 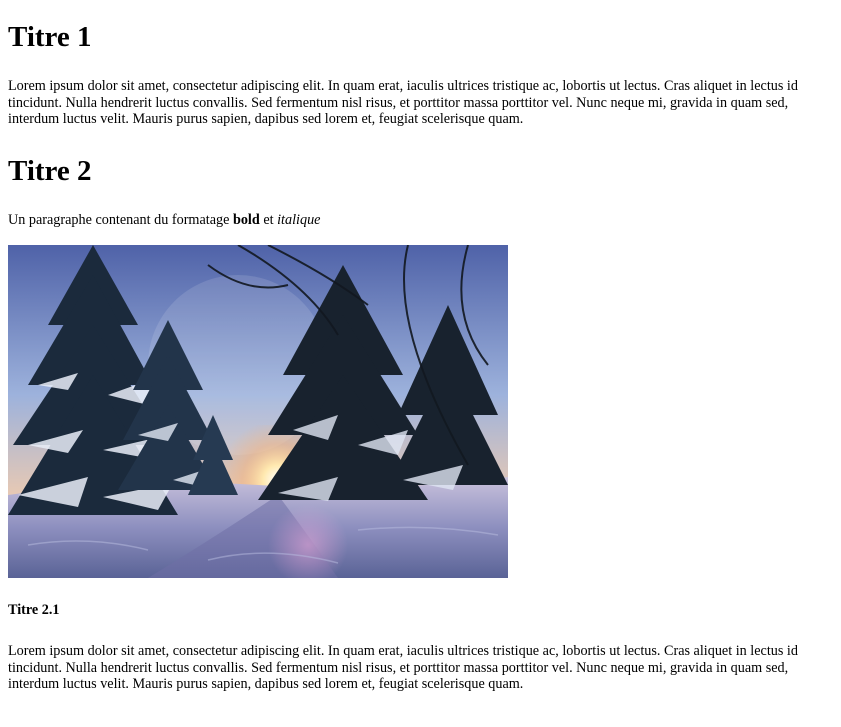 I want to click on paragraph-prefix-text: Un paragraphe contenant du formatage, so click(x=120, y=220).